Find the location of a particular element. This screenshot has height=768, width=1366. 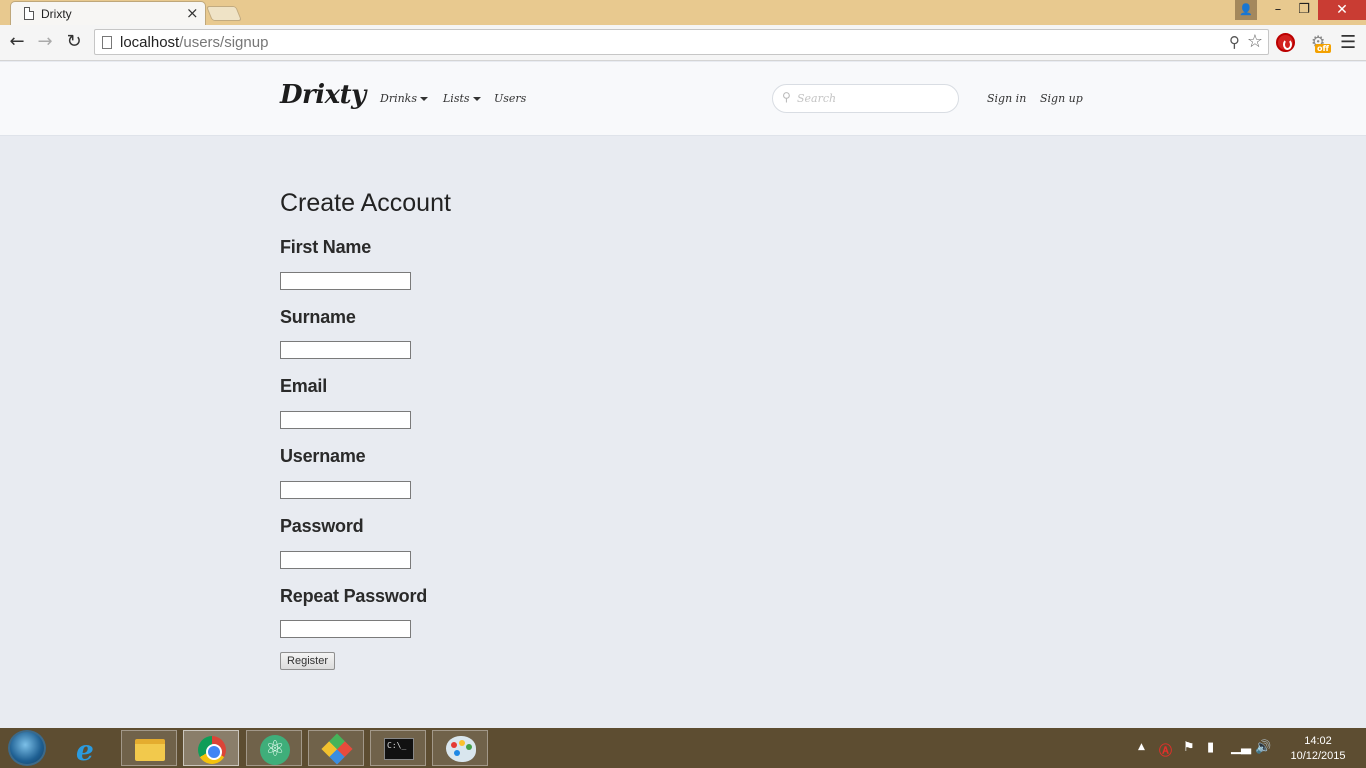

command-prompt-icon: C:\_ is located at coordinates (399, 749).